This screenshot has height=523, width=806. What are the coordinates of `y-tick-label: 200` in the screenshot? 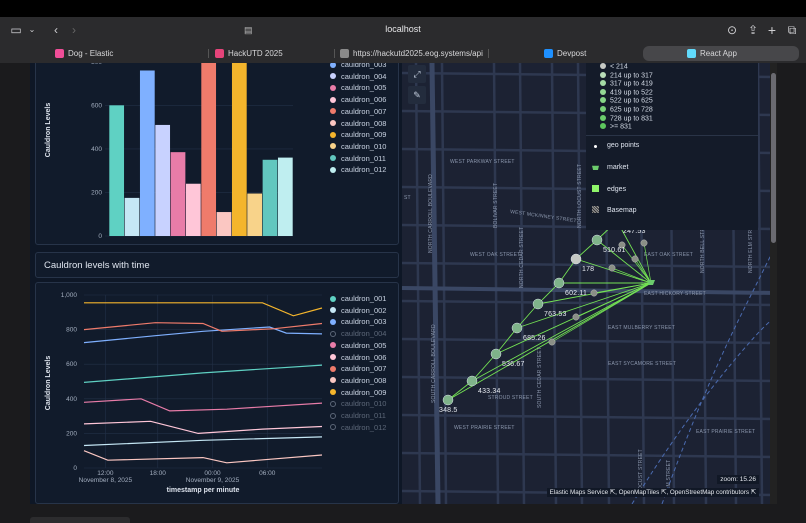 It's located at (71, 433).